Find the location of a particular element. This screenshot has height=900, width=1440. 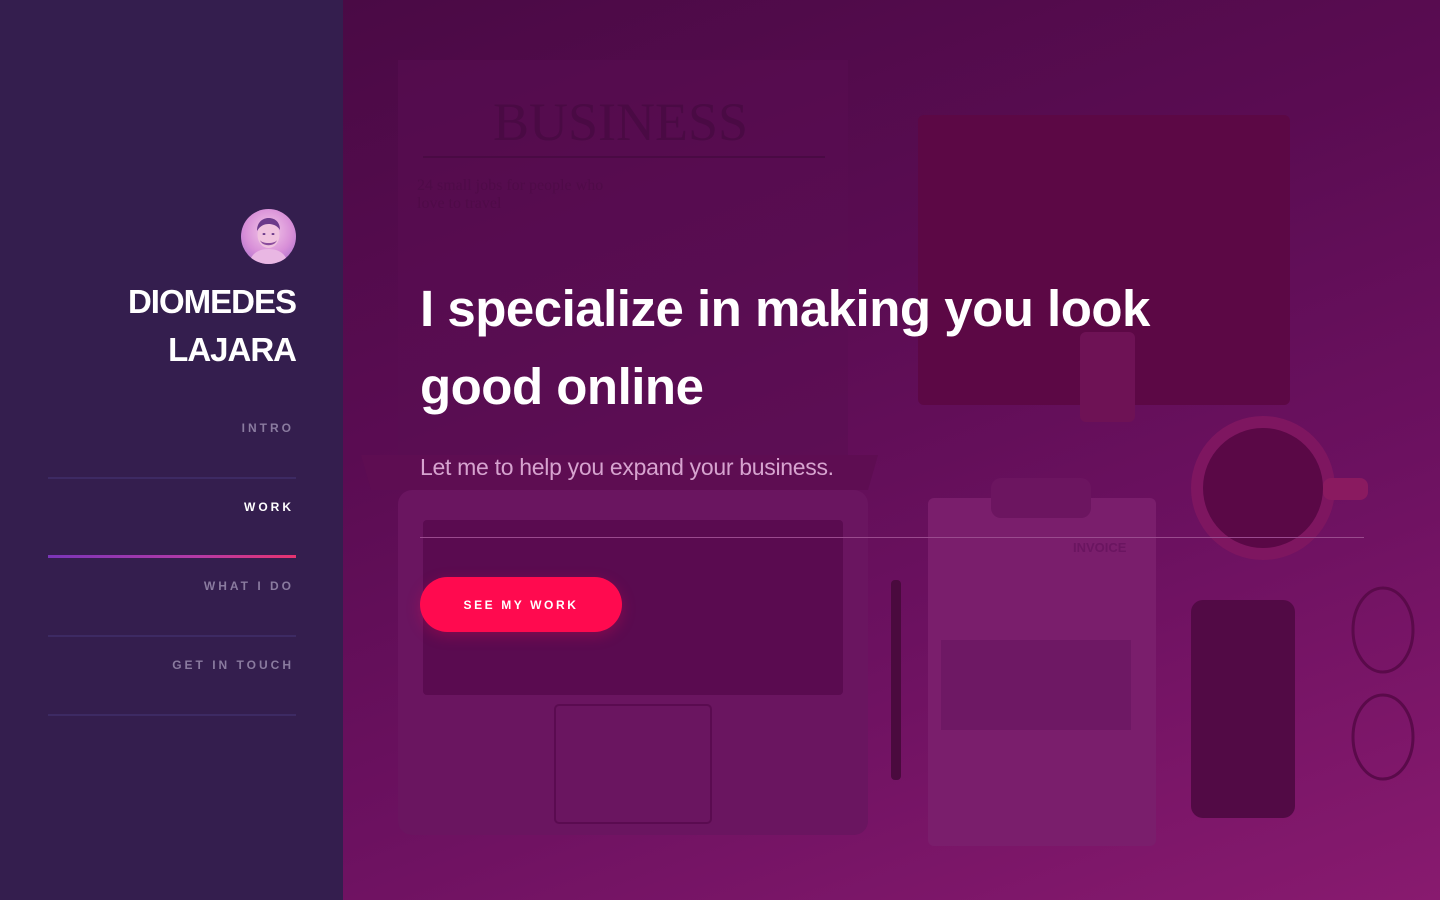

avatar-photo is located at coordinates (268, 241).